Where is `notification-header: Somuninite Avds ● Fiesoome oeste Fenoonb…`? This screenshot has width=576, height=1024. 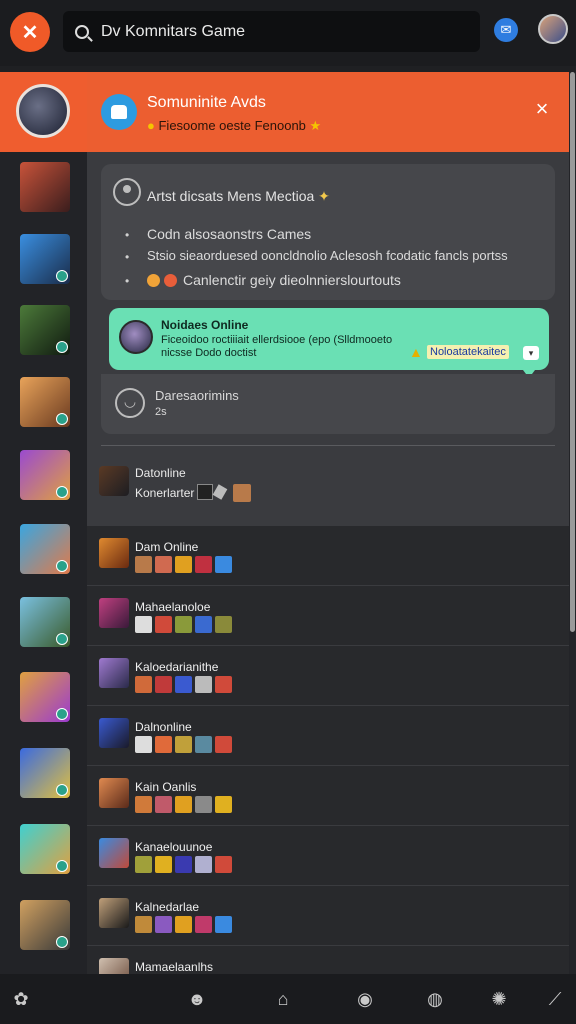
notification-header: Somuninite Avds ● Fiesoome oeste Fenoonb… is located at coordinates (328, 112).